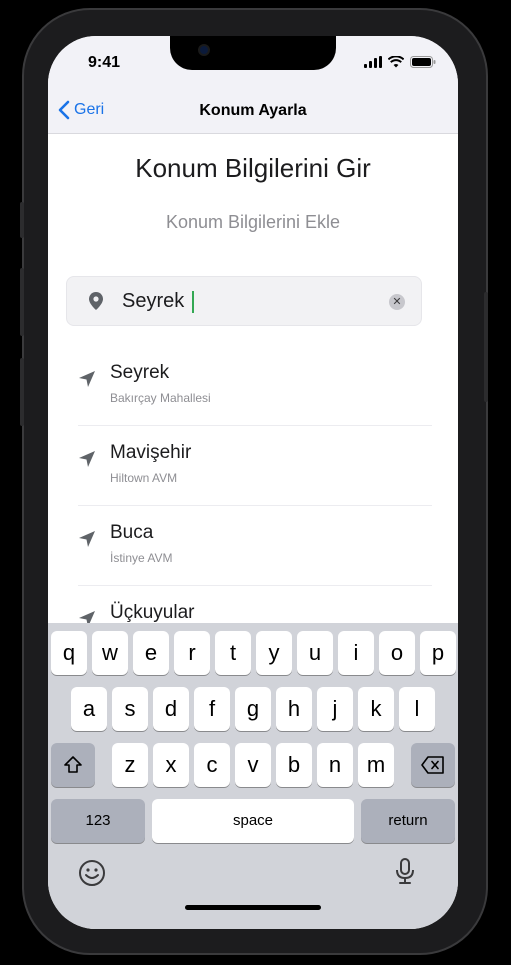 Image resolution: width=511 pixels, height=965 pixels. I want to click on page-subtitle: Konum Bilgilerini Ekle, so click(253, 222).